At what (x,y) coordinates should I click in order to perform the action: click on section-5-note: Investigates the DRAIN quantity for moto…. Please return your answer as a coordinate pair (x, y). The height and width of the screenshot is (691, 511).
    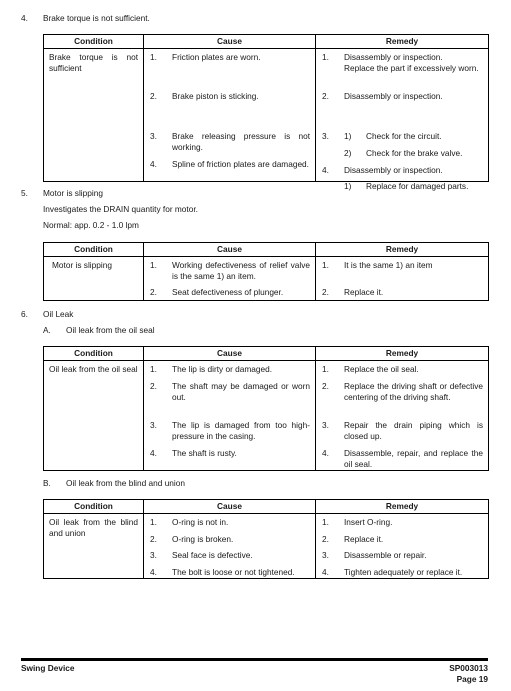
    Looking at the image, I should click on (120, 209).